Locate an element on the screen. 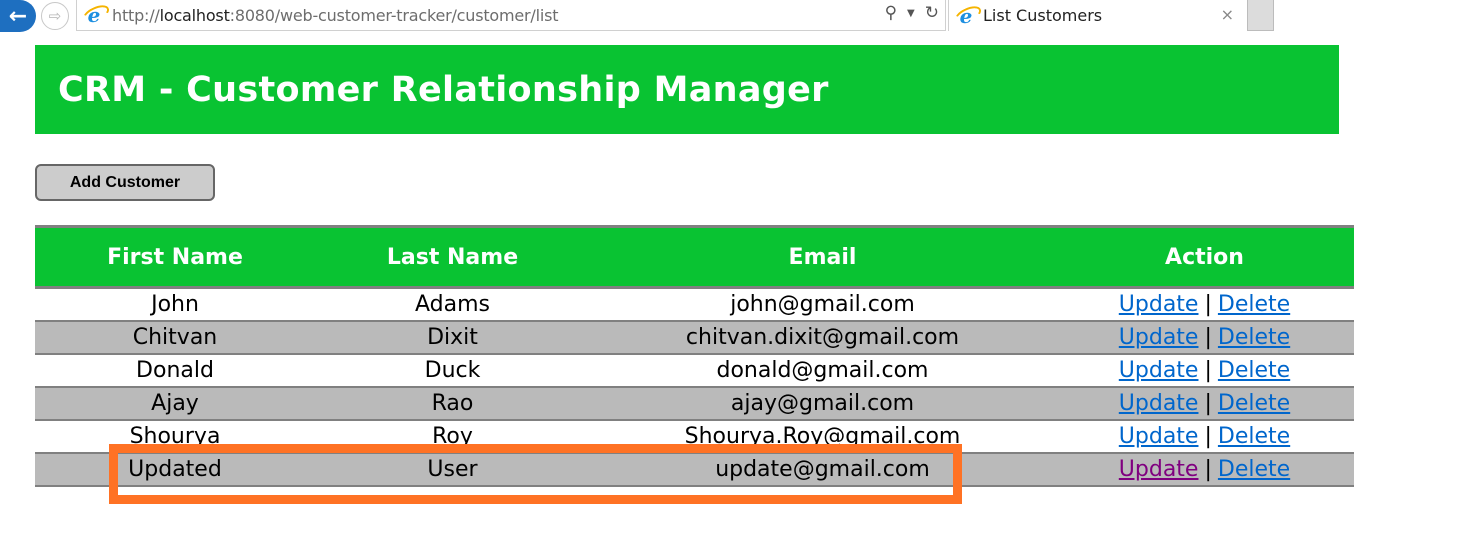  table-header-row: First Name Last Name Email Action is located at coordinates (694, 257).